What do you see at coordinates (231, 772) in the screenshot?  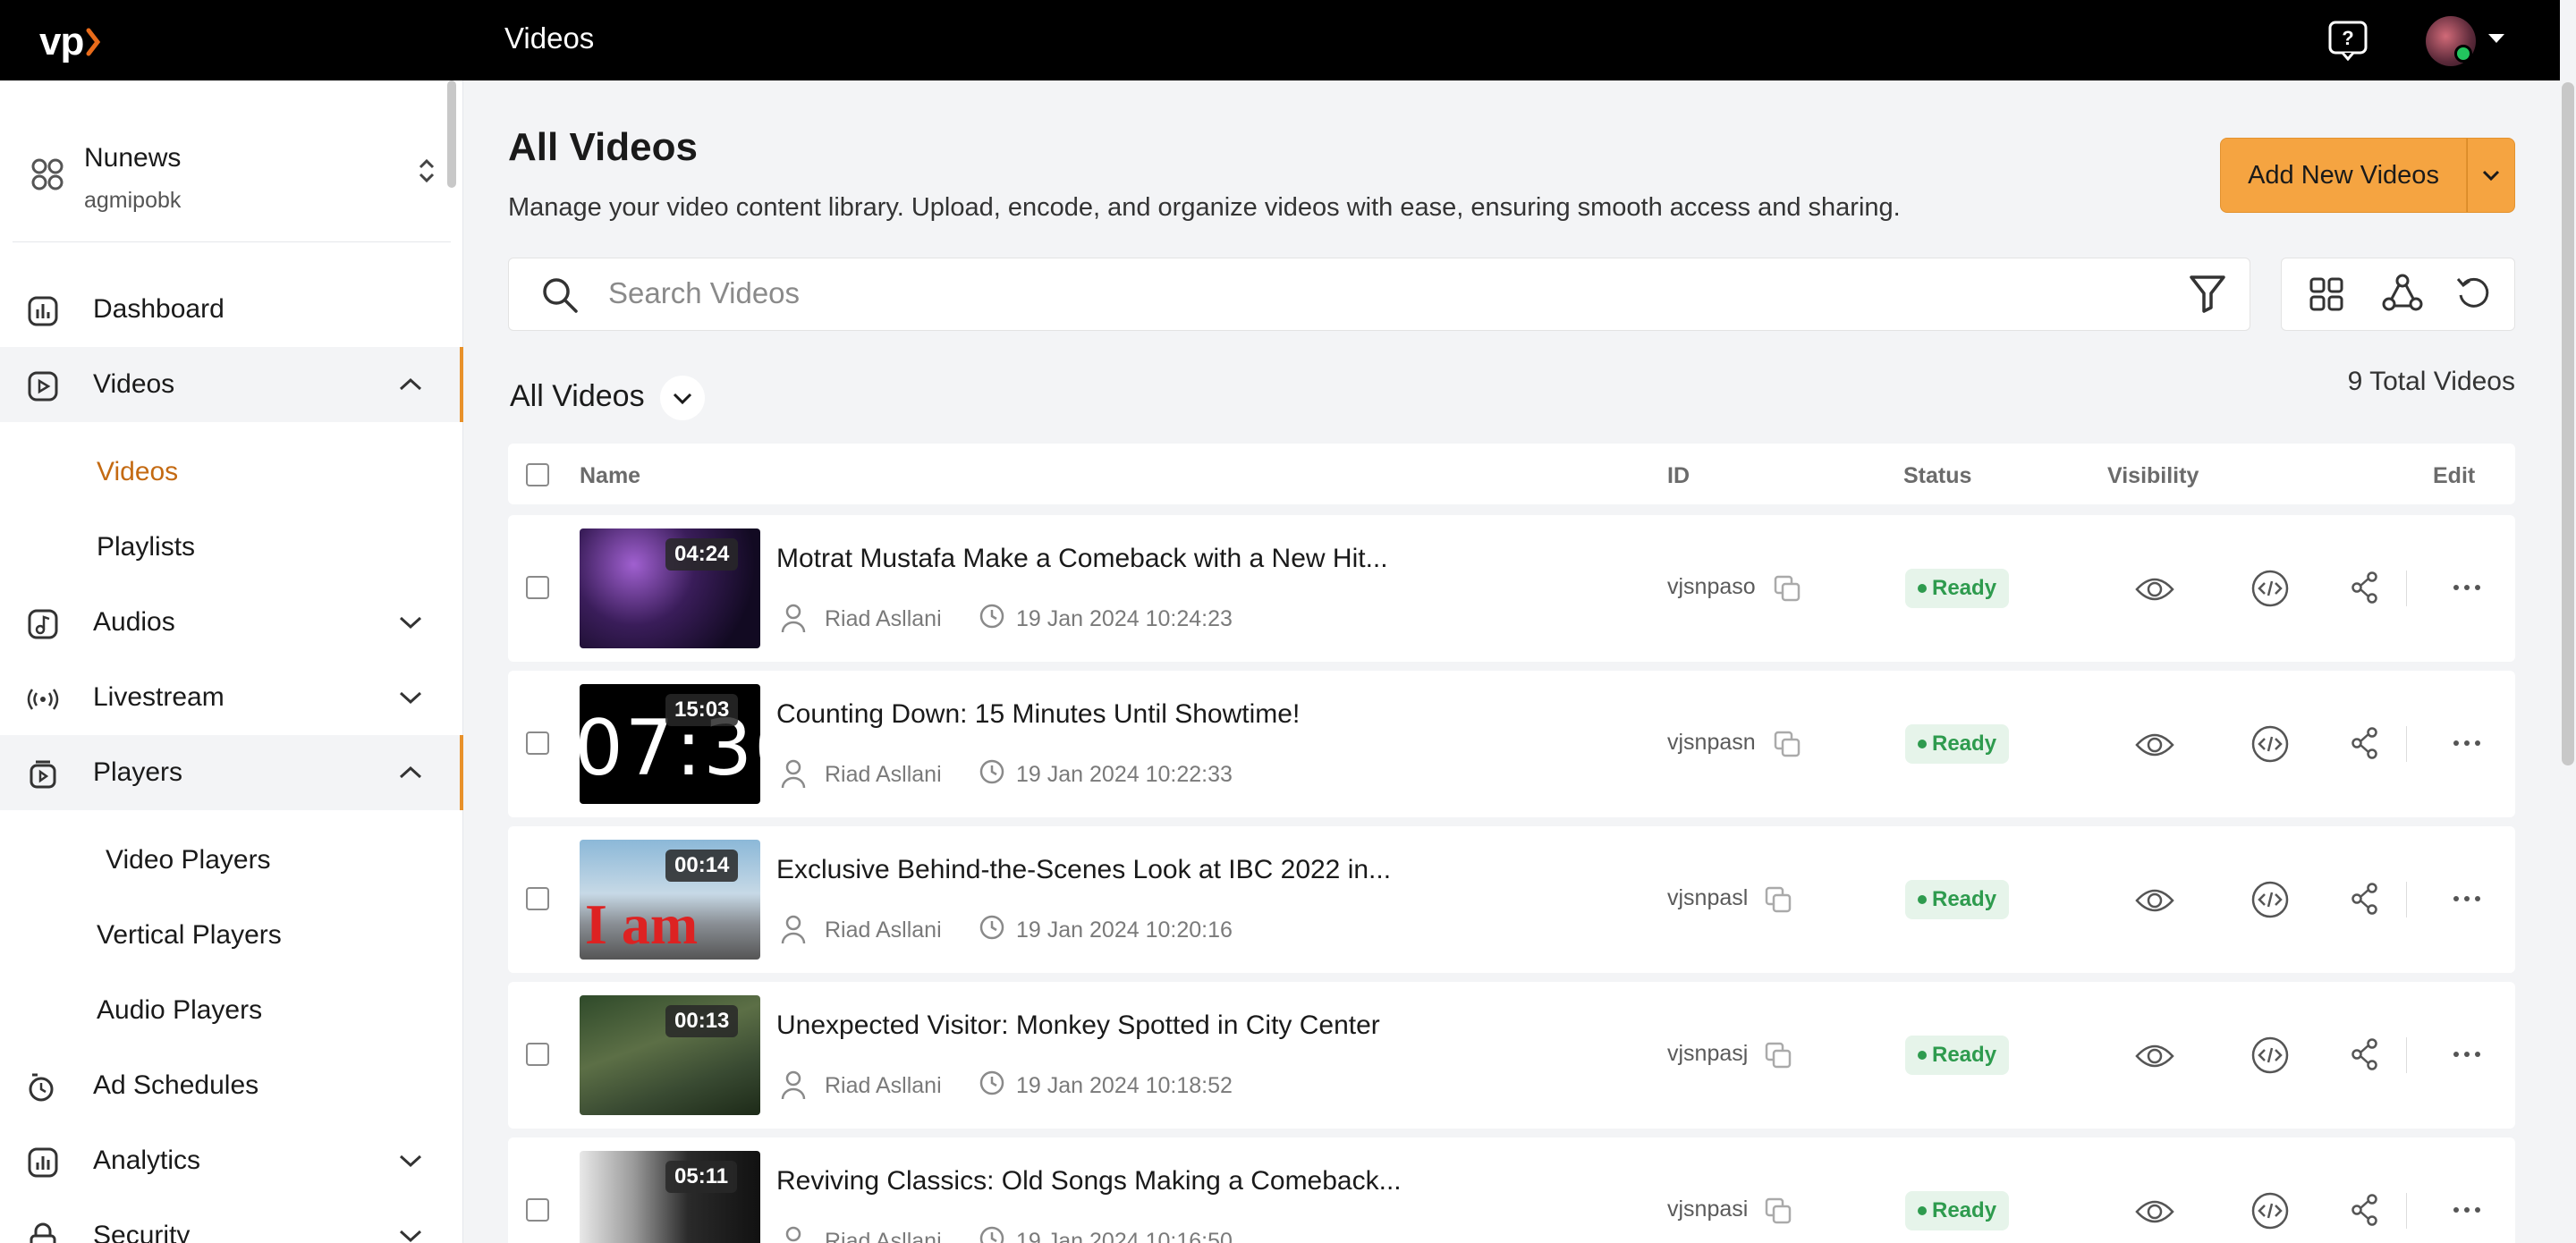 I see `sidebar-item-players: Players` at bounding box center [231, 772].